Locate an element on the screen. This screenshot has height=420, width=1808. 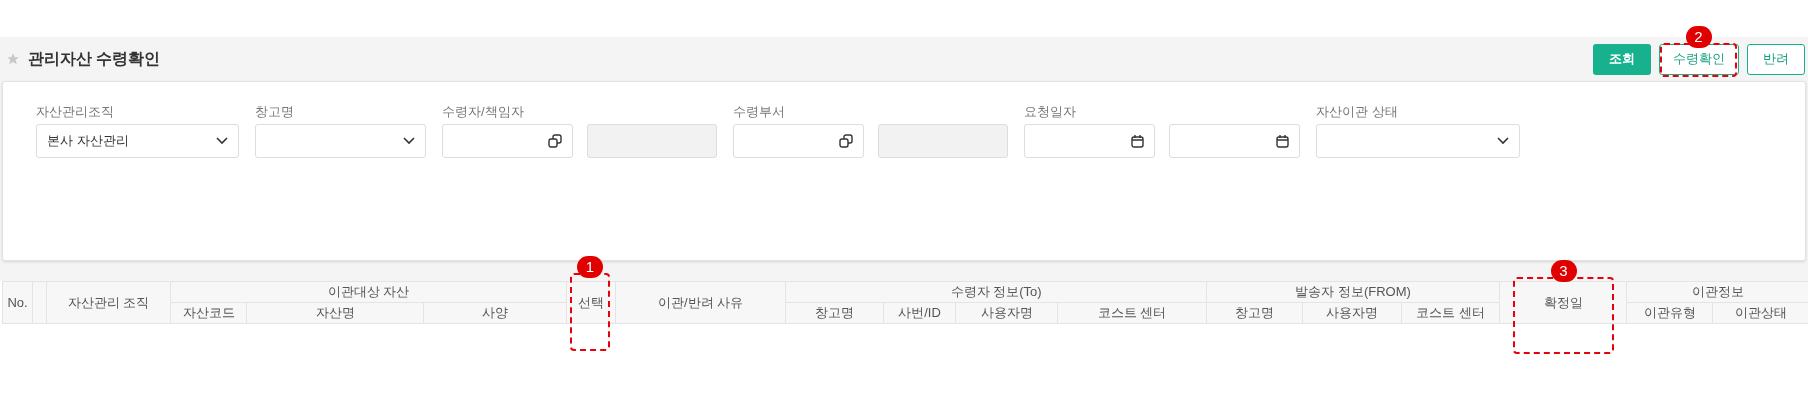
select-field: 본사 자산관리 is located at coordinates (137, 141).